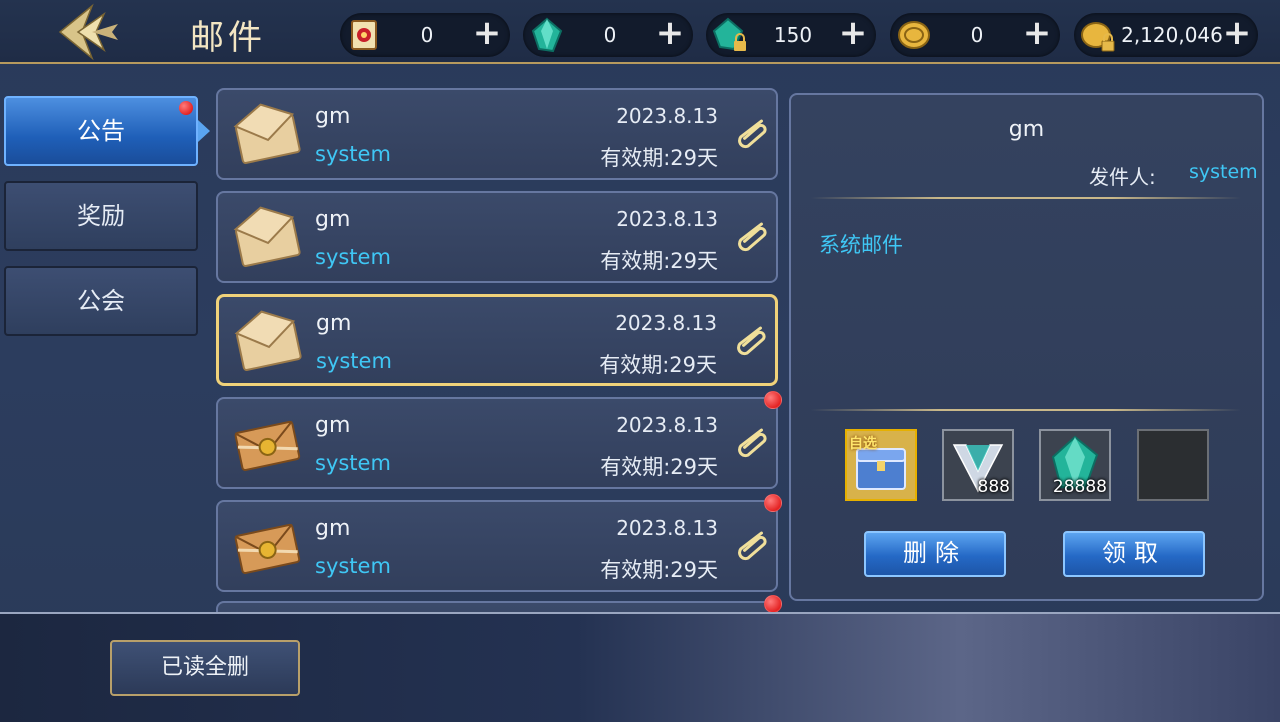 Image resolution: width=1280 pixels, height=722 pixels. Describe the element at coordinates (1075, 465) in the screenshot. I see `reward-item-gem: 28888` at that location.